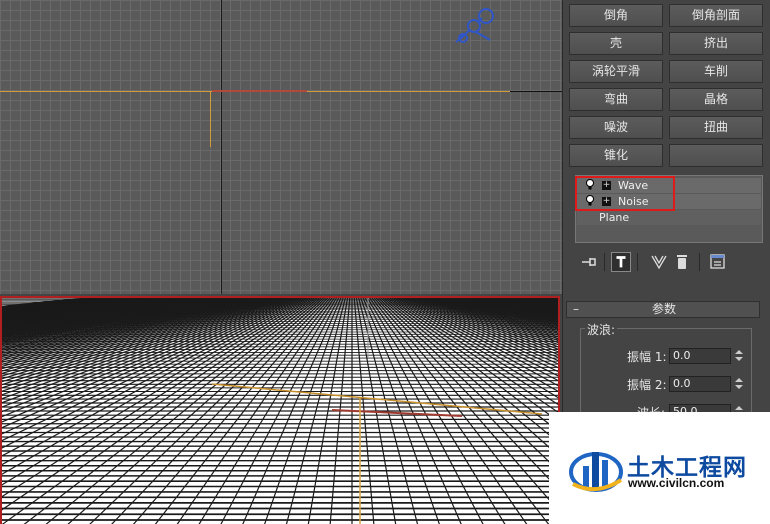 This screenshot has width=770, height=524. Describe the element at coordinates (659, 468) in the screenshot. I see `watermark: 土木工程网 www.civilcn.com` at that location.